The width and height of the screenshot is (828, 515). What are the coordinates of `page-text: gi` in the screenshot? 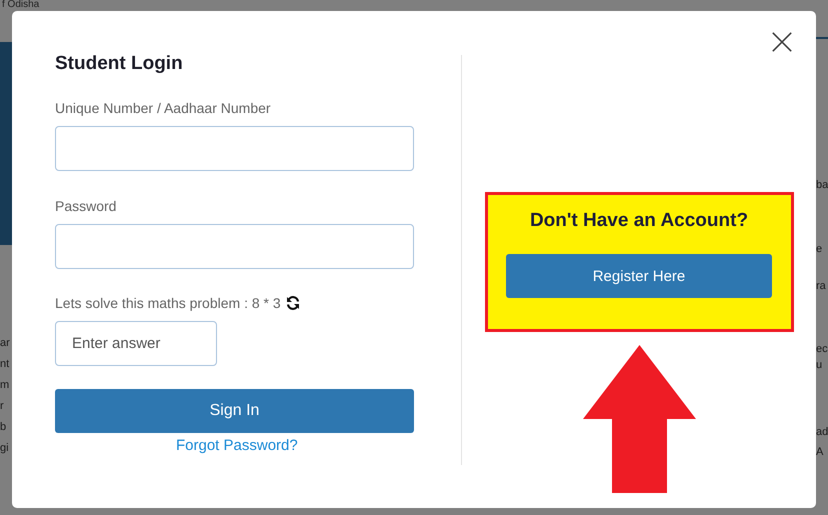 It's located at (5, 448).